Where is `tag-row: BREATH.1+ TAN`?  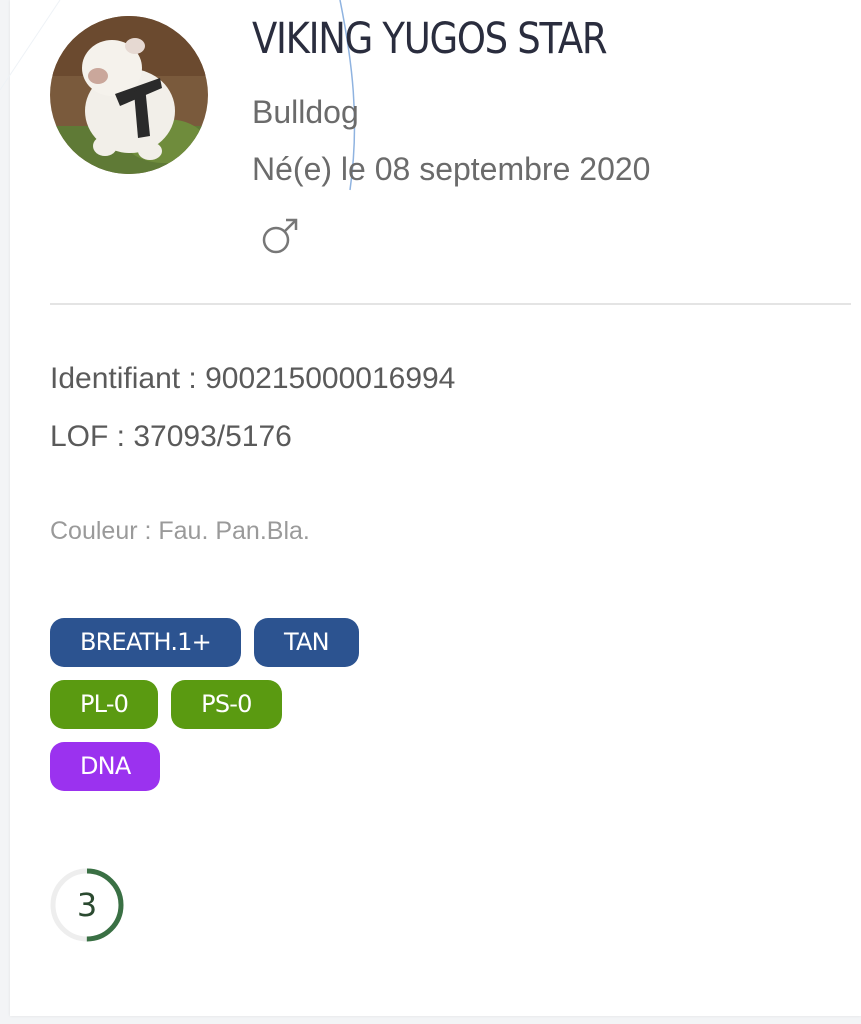
tag-row: BREATH.1+ TAN is located at coordinates (204, 642).